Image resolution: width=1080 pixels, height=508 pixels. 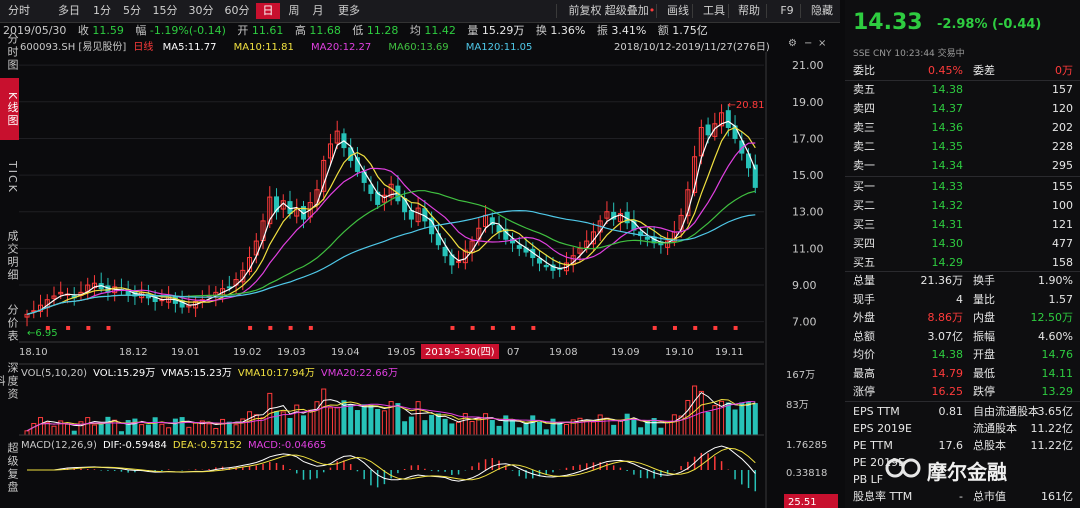 What do you see at coordinates (965, 280) in the screenshot?
I see `stats-row: 总量 21.36万 换手 1.90%` at bounding box center [965, 280].